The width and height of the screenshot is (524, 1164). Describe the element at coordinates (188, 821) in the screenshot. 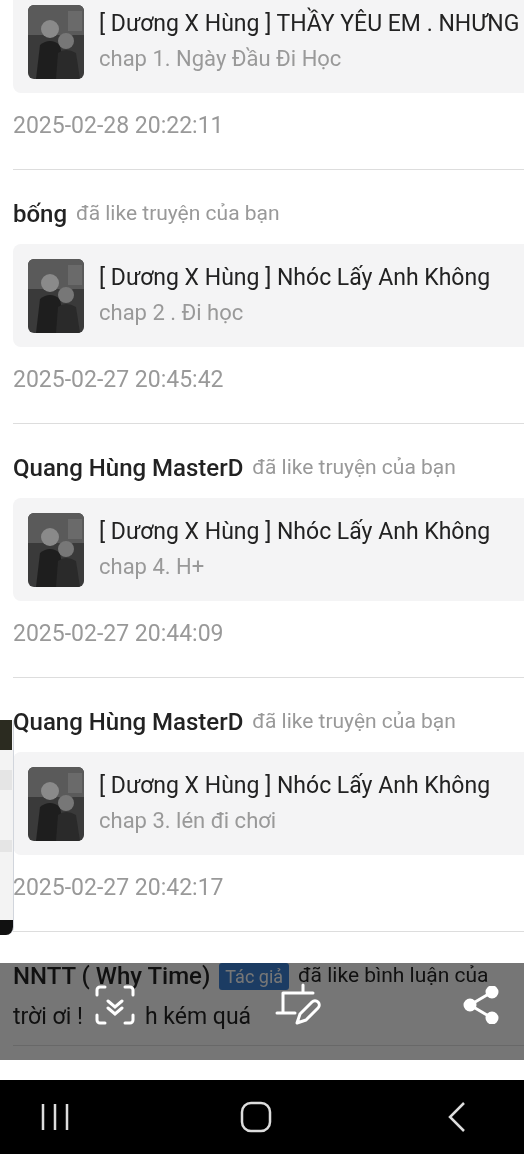

I see `chapter-title: chap 3. lén đi chơi` at that location.